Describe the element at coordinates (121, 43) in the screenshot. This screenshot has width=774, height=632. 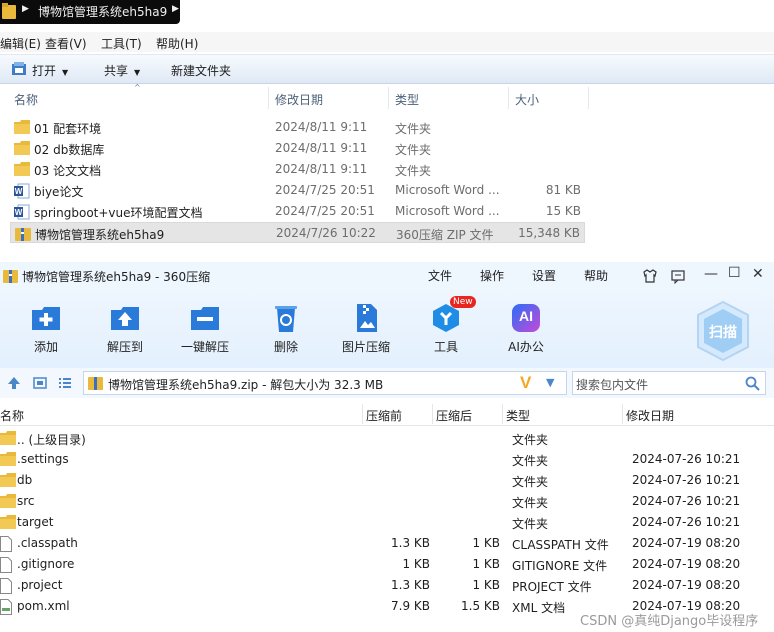
I see `menu-tools: 工具(T)` at that location.